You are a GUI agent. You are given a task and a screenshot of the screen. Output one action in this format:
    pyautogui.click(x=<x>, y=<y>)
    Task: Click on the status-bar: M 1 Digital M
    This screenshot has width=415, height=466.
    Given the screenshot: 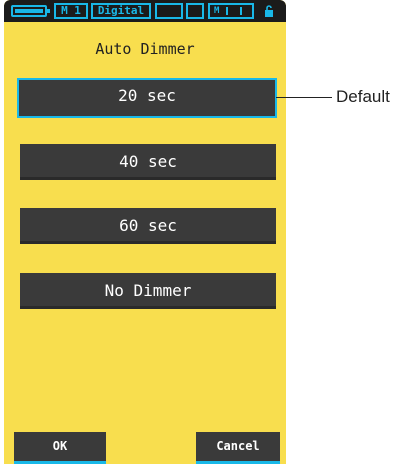 What is the action you would take?
    pyautogui.click(x=145, y=11)
    